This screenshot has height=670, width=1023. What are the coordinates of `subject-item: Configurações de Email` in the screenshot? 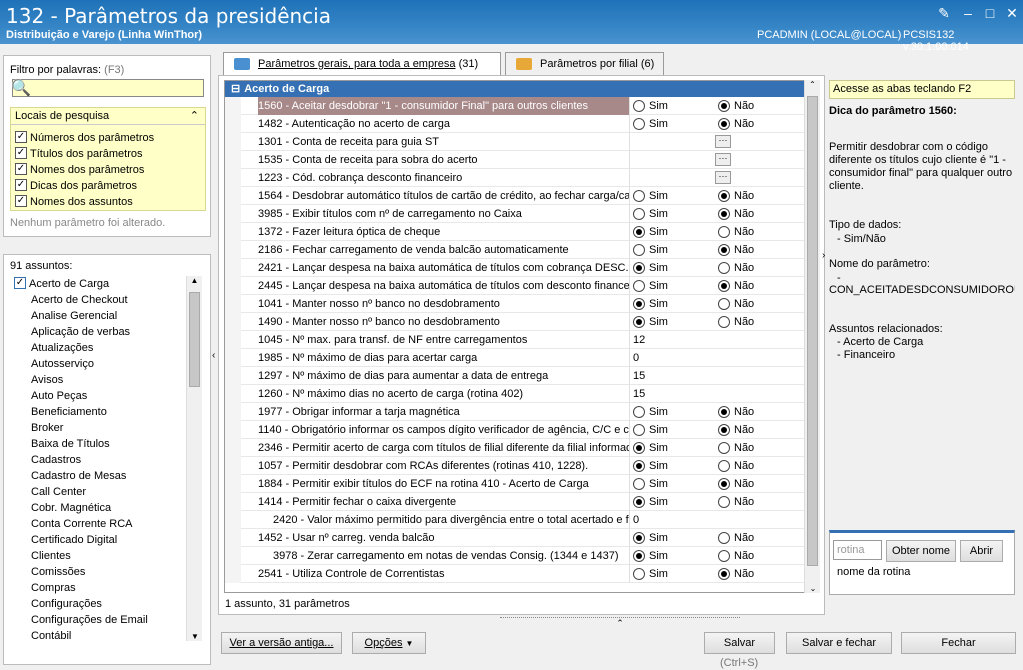 It's located at (97, 620).